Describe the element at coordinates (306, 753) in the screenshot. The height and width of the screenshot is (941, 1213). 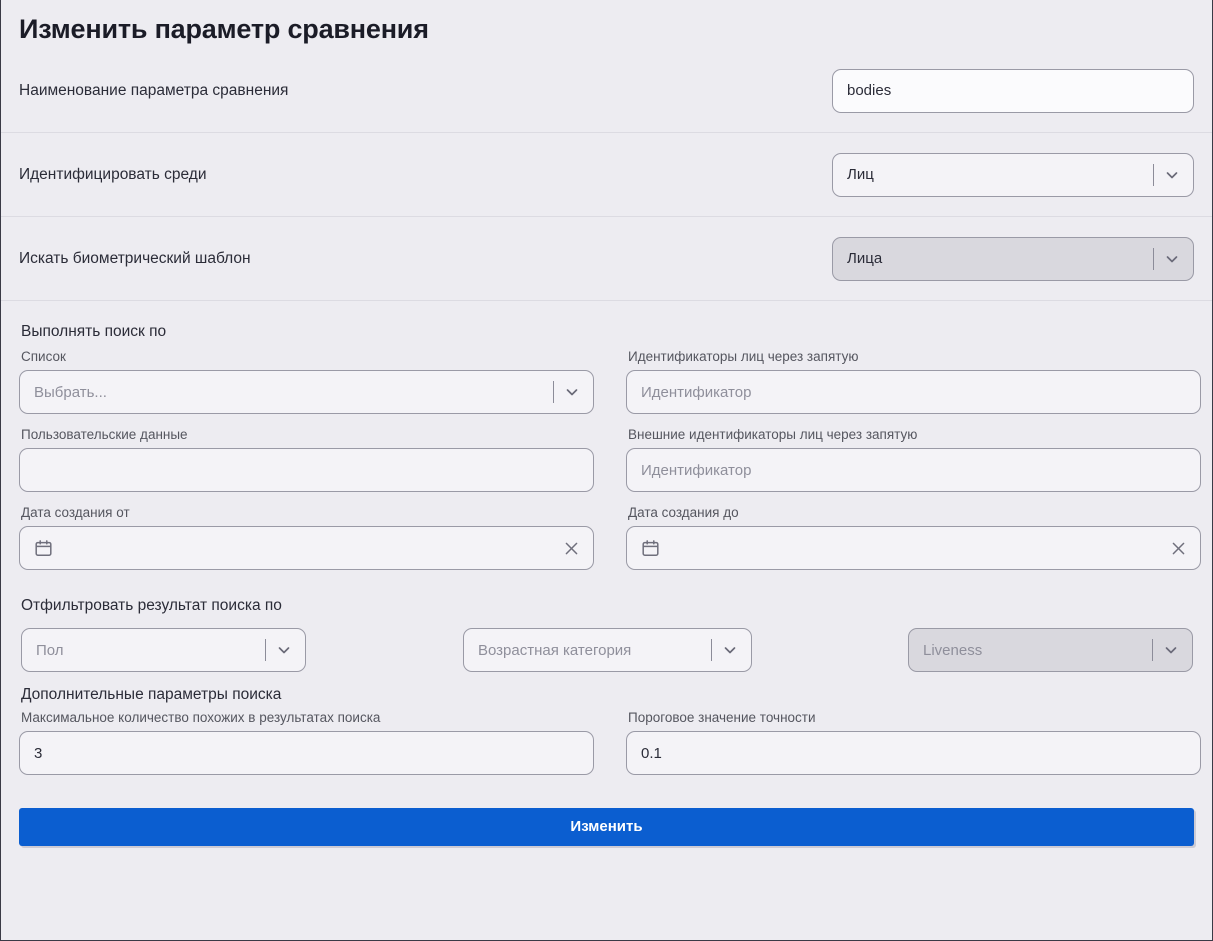
I see `max-similar-input: 3` at that location.